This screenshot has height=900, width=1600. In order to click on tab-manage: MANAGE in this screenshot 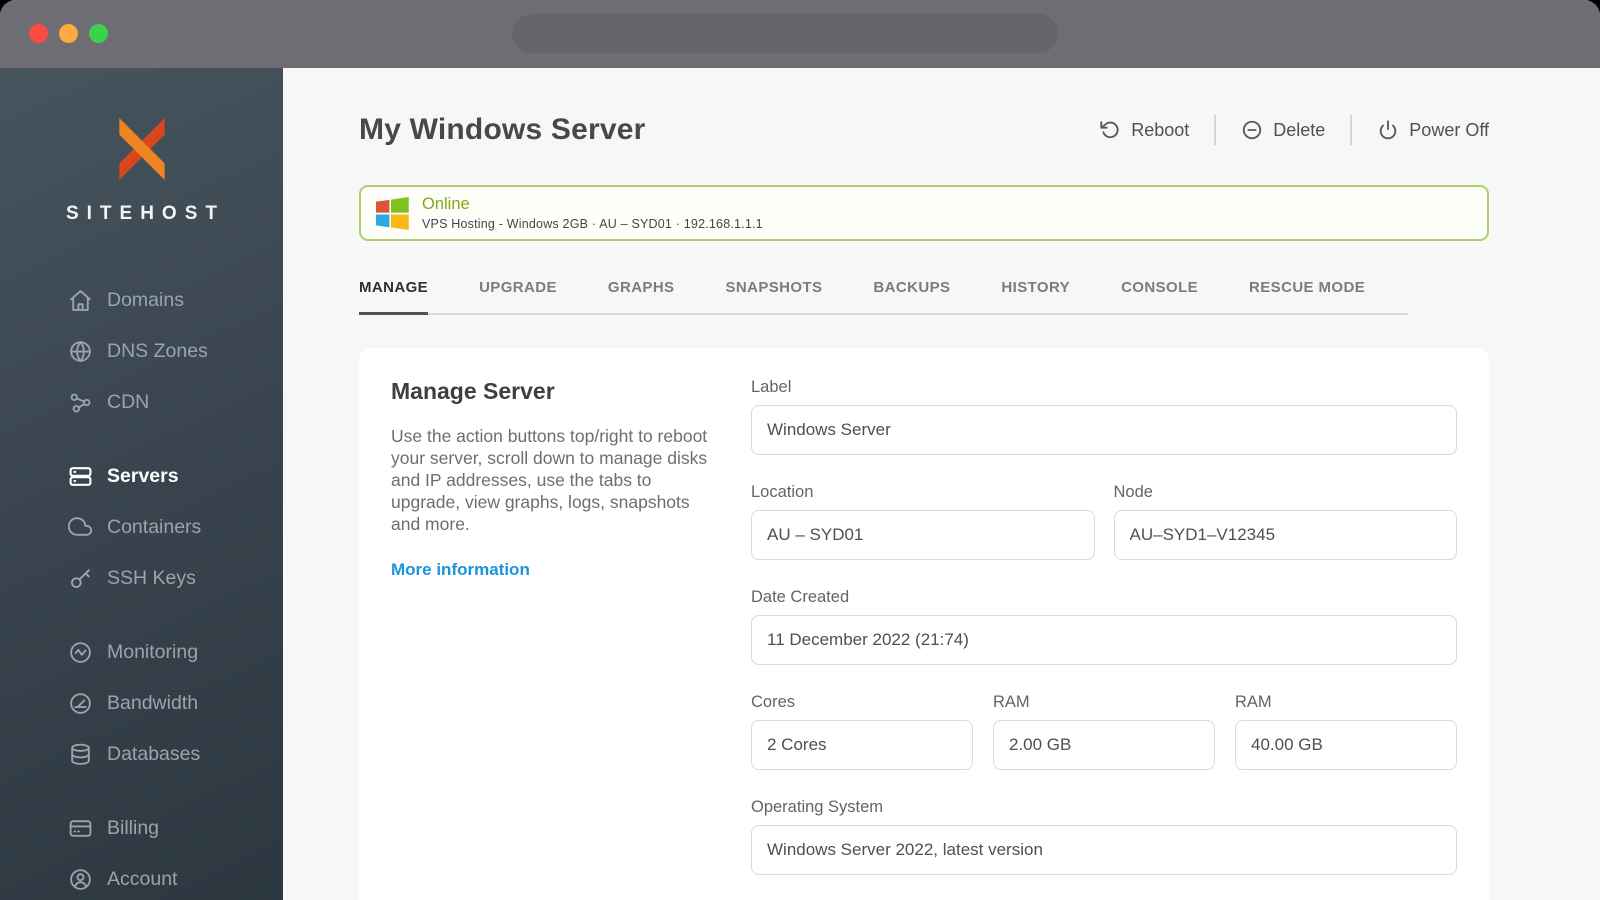, I will do `click(394, 294)`.